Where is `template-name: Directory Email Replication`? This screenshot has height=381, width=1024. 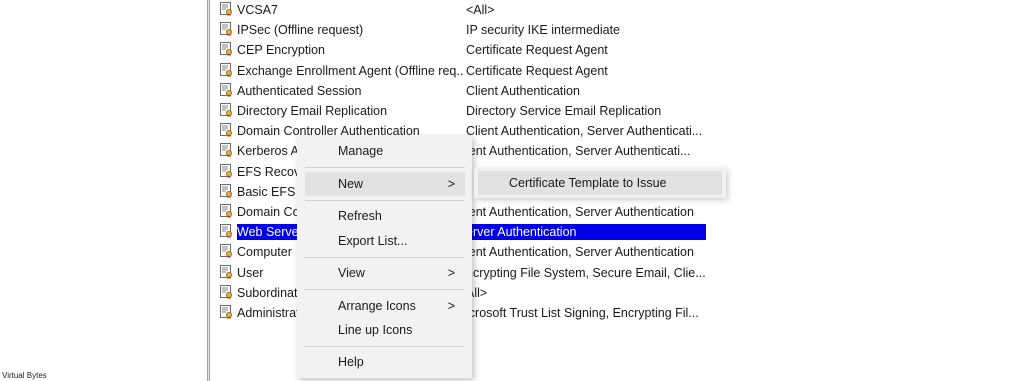
template-name: Directory Email Replication is located at coordinates (312, 111).